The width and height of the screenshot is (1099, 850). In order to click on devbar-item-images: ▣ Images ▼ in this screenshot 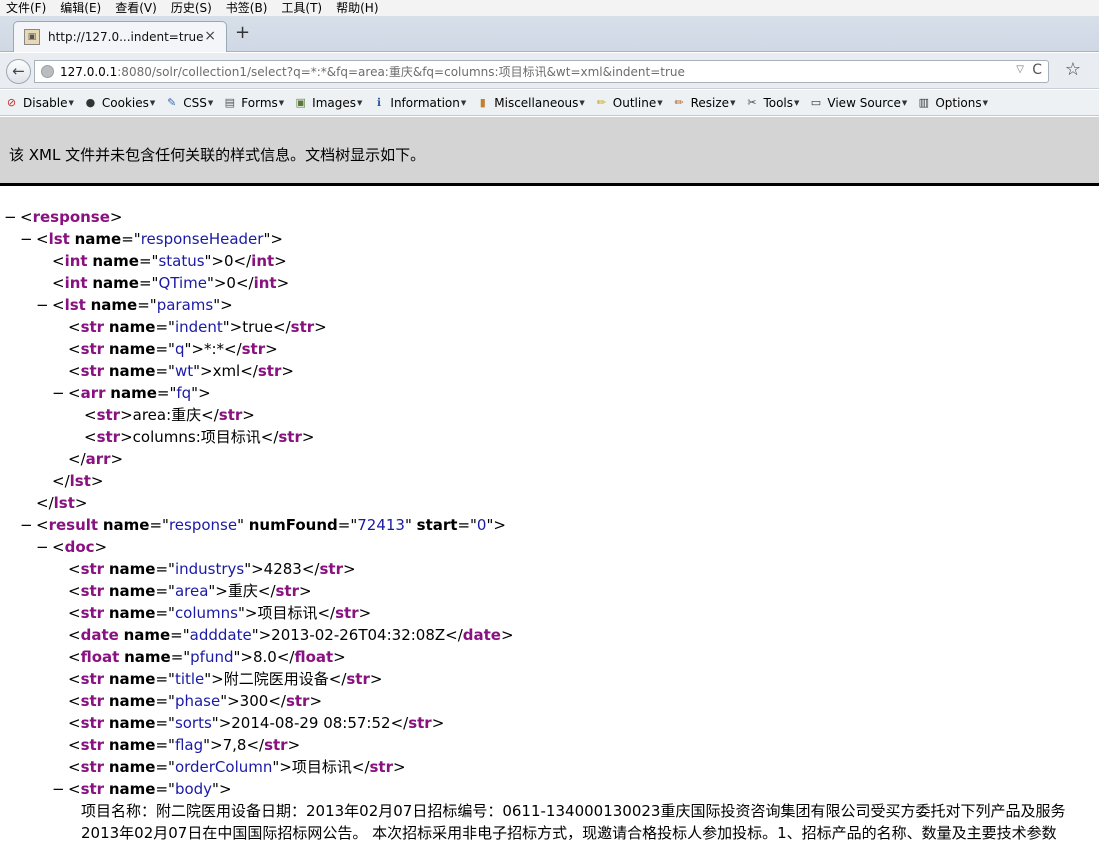, I will do `click(327, 102)`.